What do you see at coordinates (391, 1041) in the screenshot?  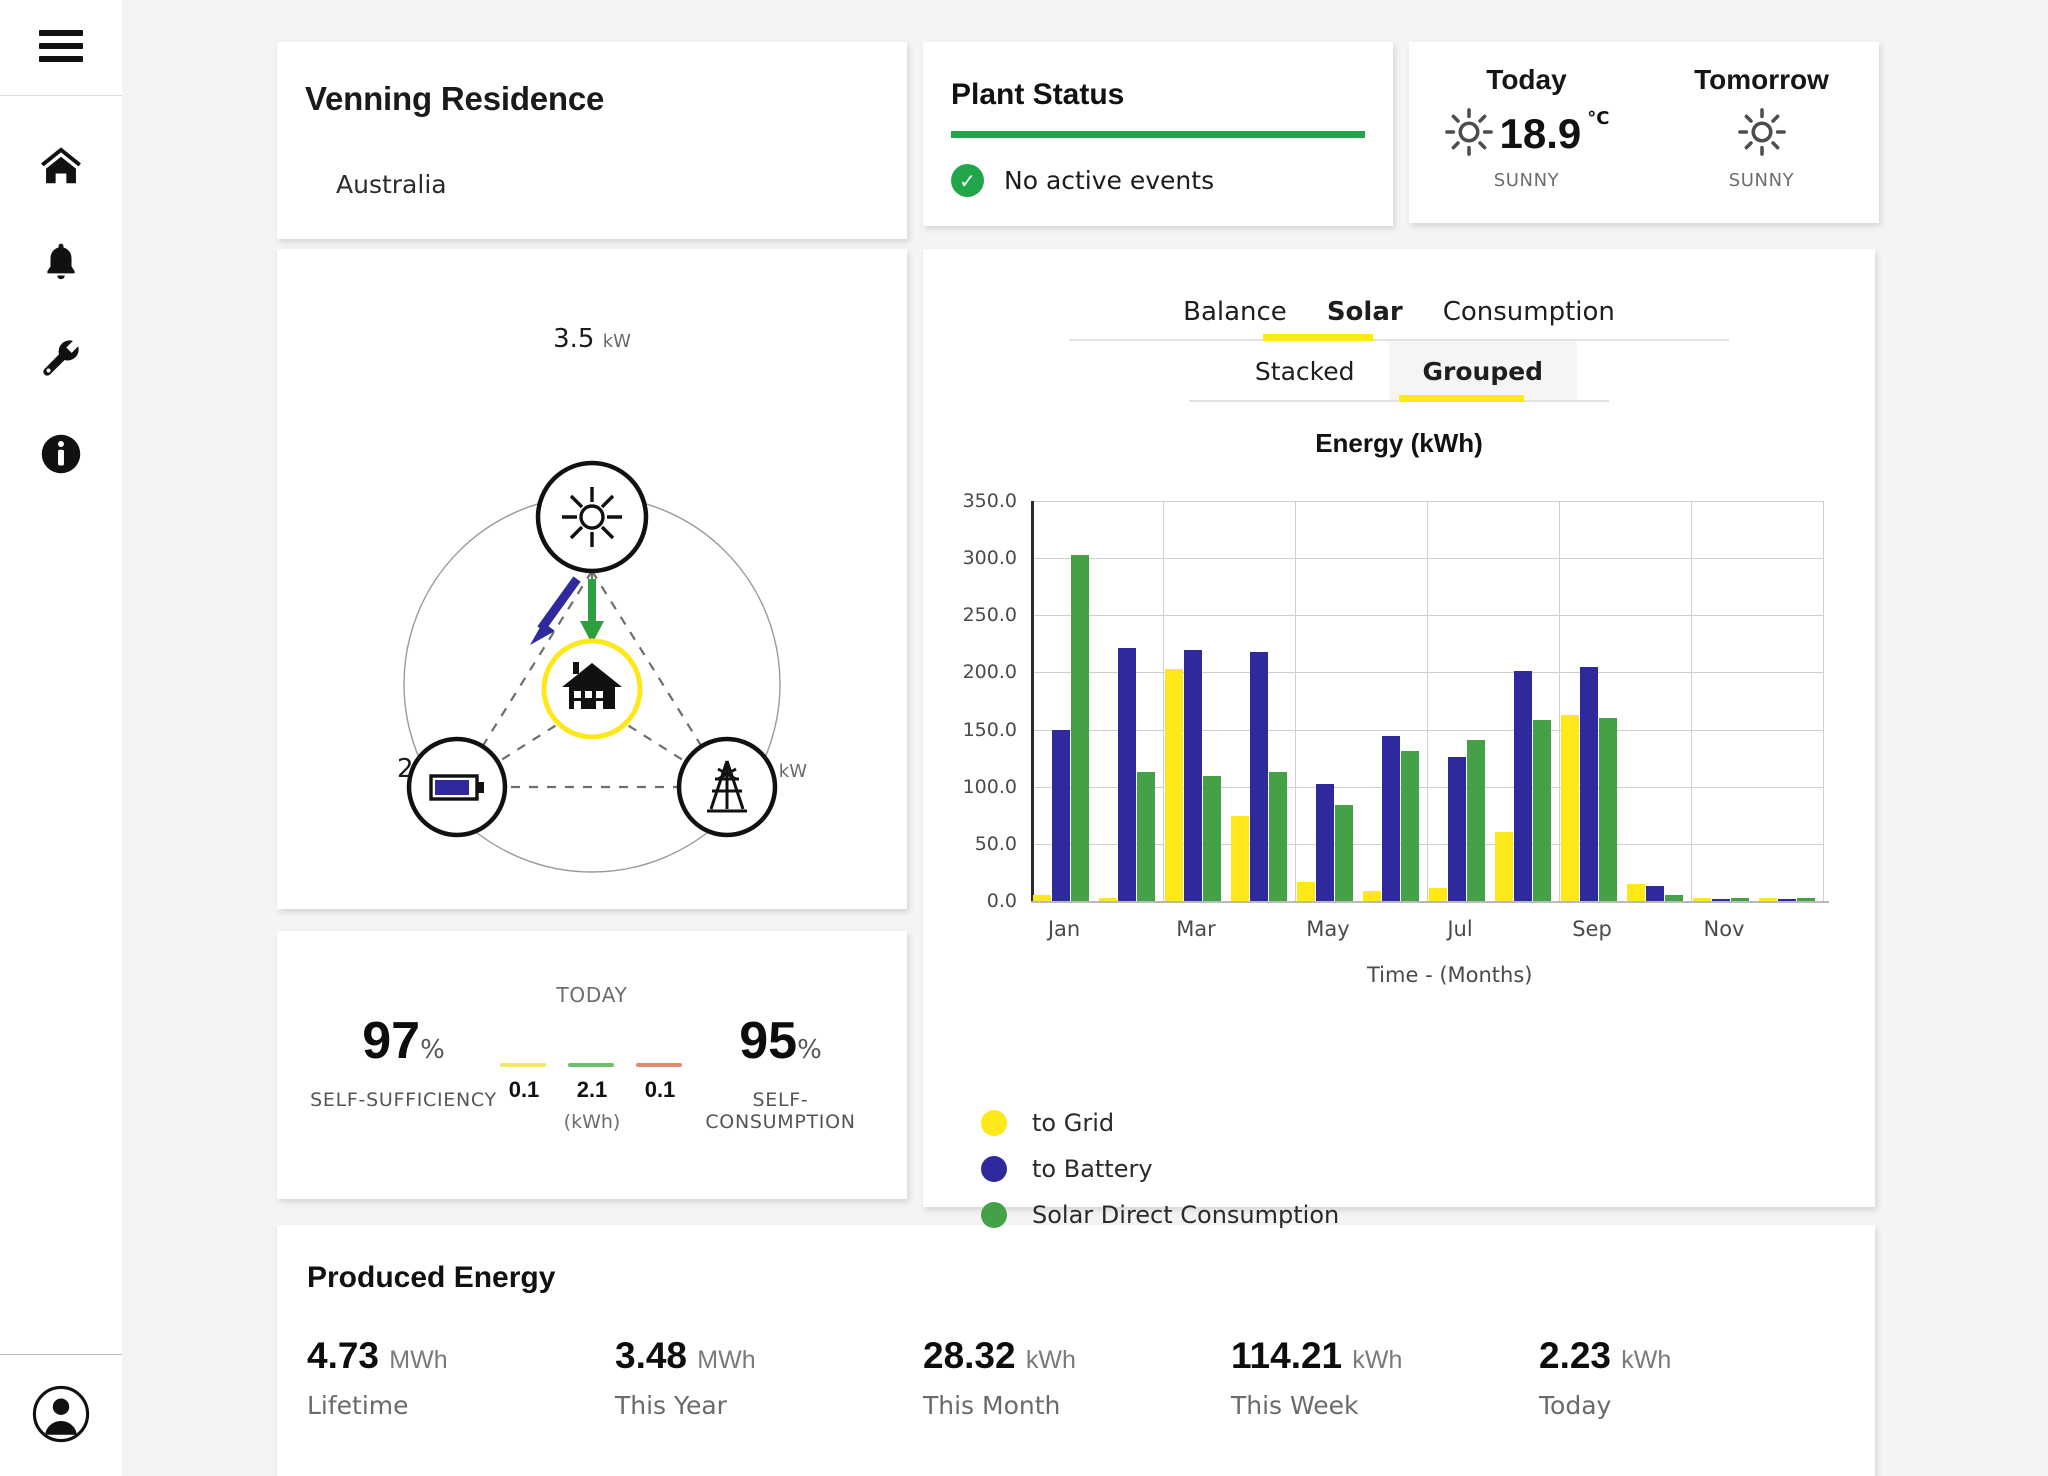 I see `self-sufficiency-value: 97` at bounding box center [391, 1041].